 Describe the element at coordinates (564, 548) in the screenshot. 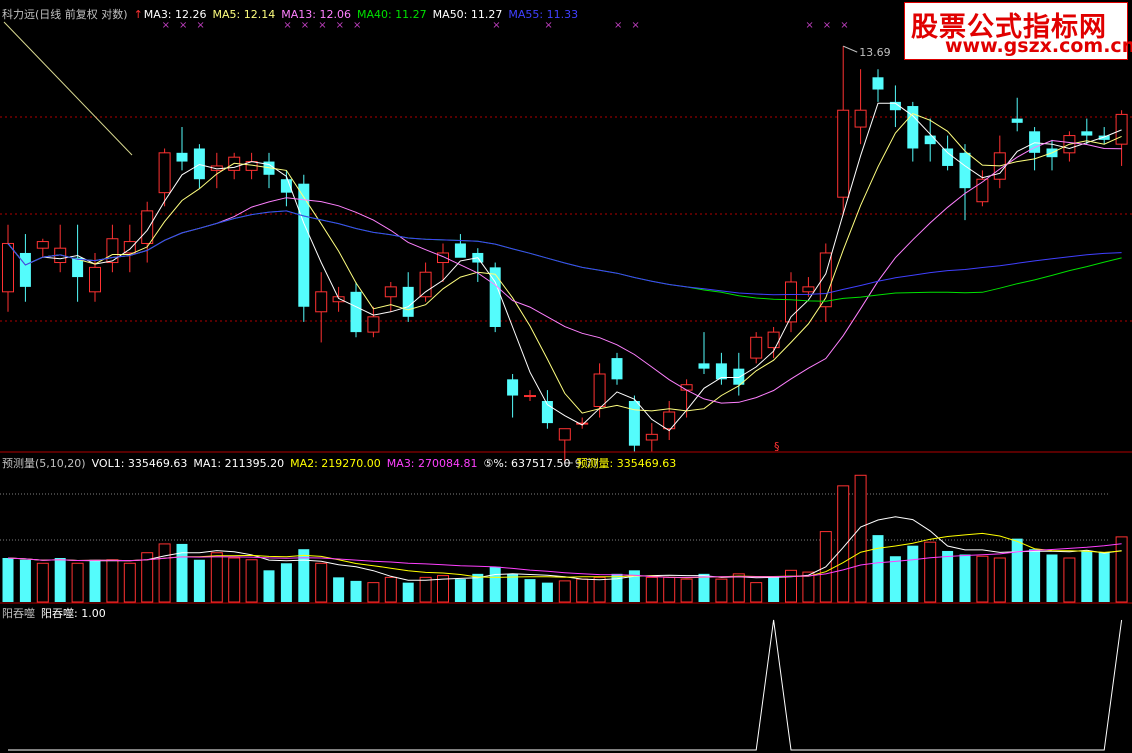

I see `vol-ma1-line` at that location.